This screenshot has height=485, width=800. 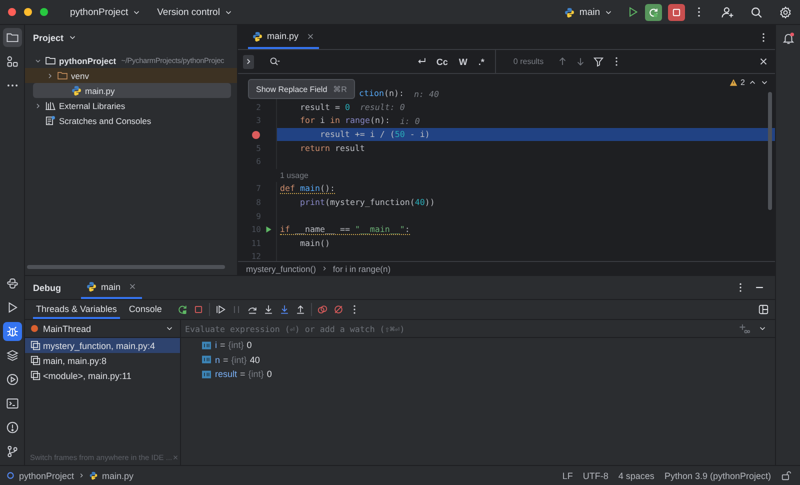 What do you see at coordinates (76, 90) in the screenshot?
I see `python-file-icon` at bounding box center [76, 90].